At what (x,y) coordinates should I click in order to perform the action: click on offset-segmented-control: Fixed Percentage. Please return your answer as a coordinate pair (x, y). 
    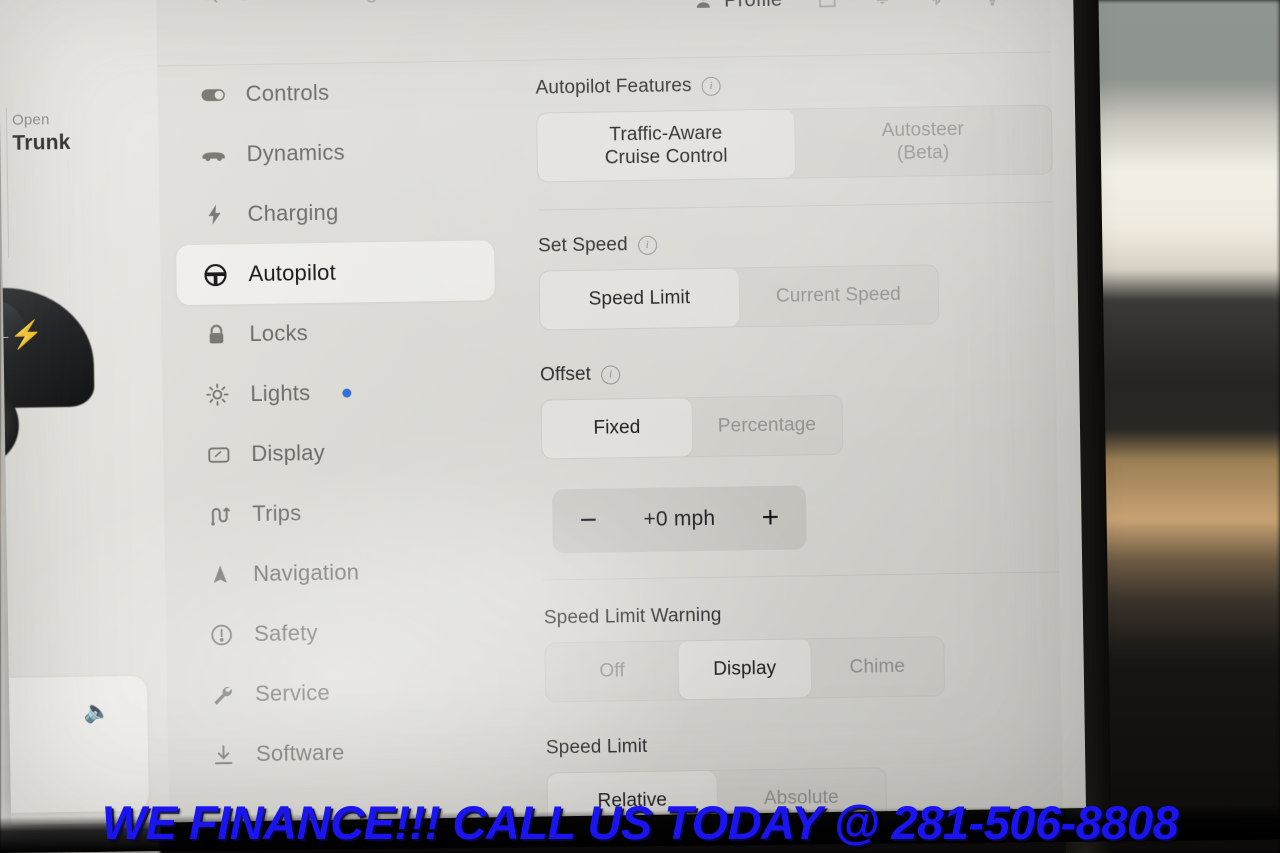
    Looking at the image, I should click on (692, 427).